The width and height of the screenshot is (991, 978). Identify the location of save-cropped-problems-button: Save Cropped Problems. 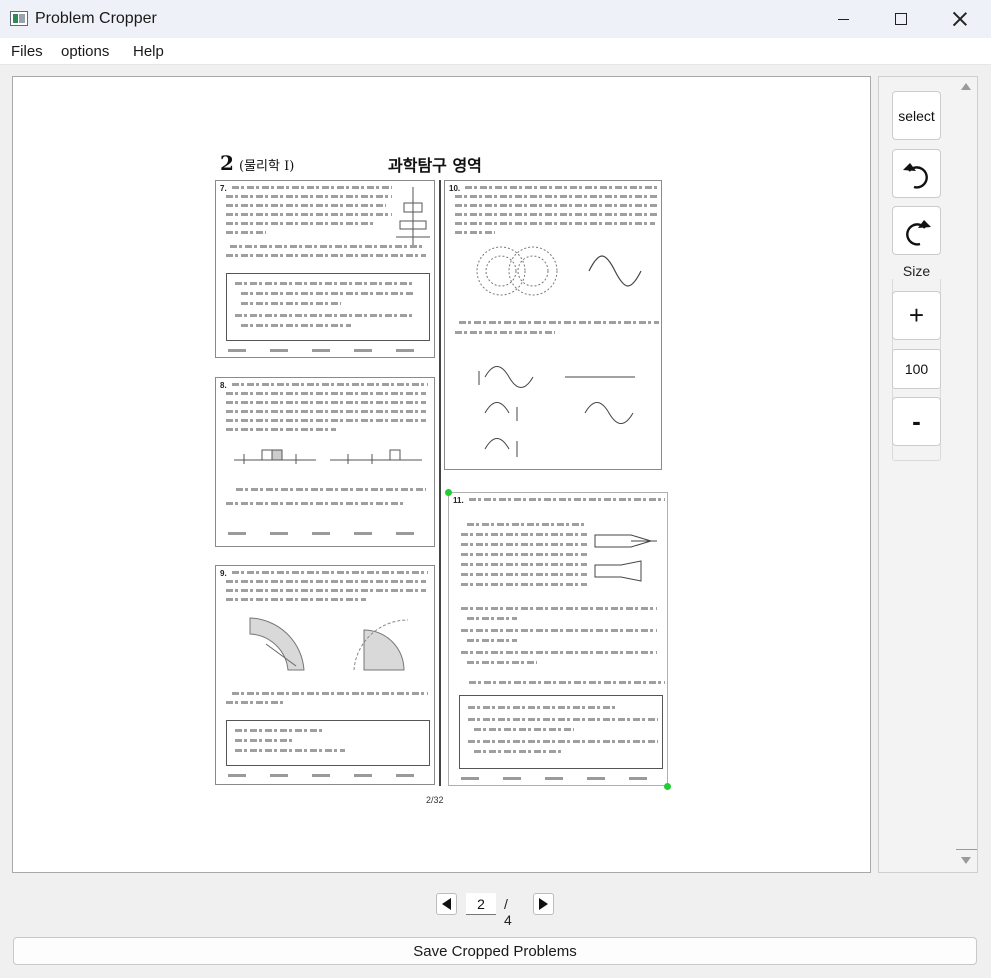
(495, 951).